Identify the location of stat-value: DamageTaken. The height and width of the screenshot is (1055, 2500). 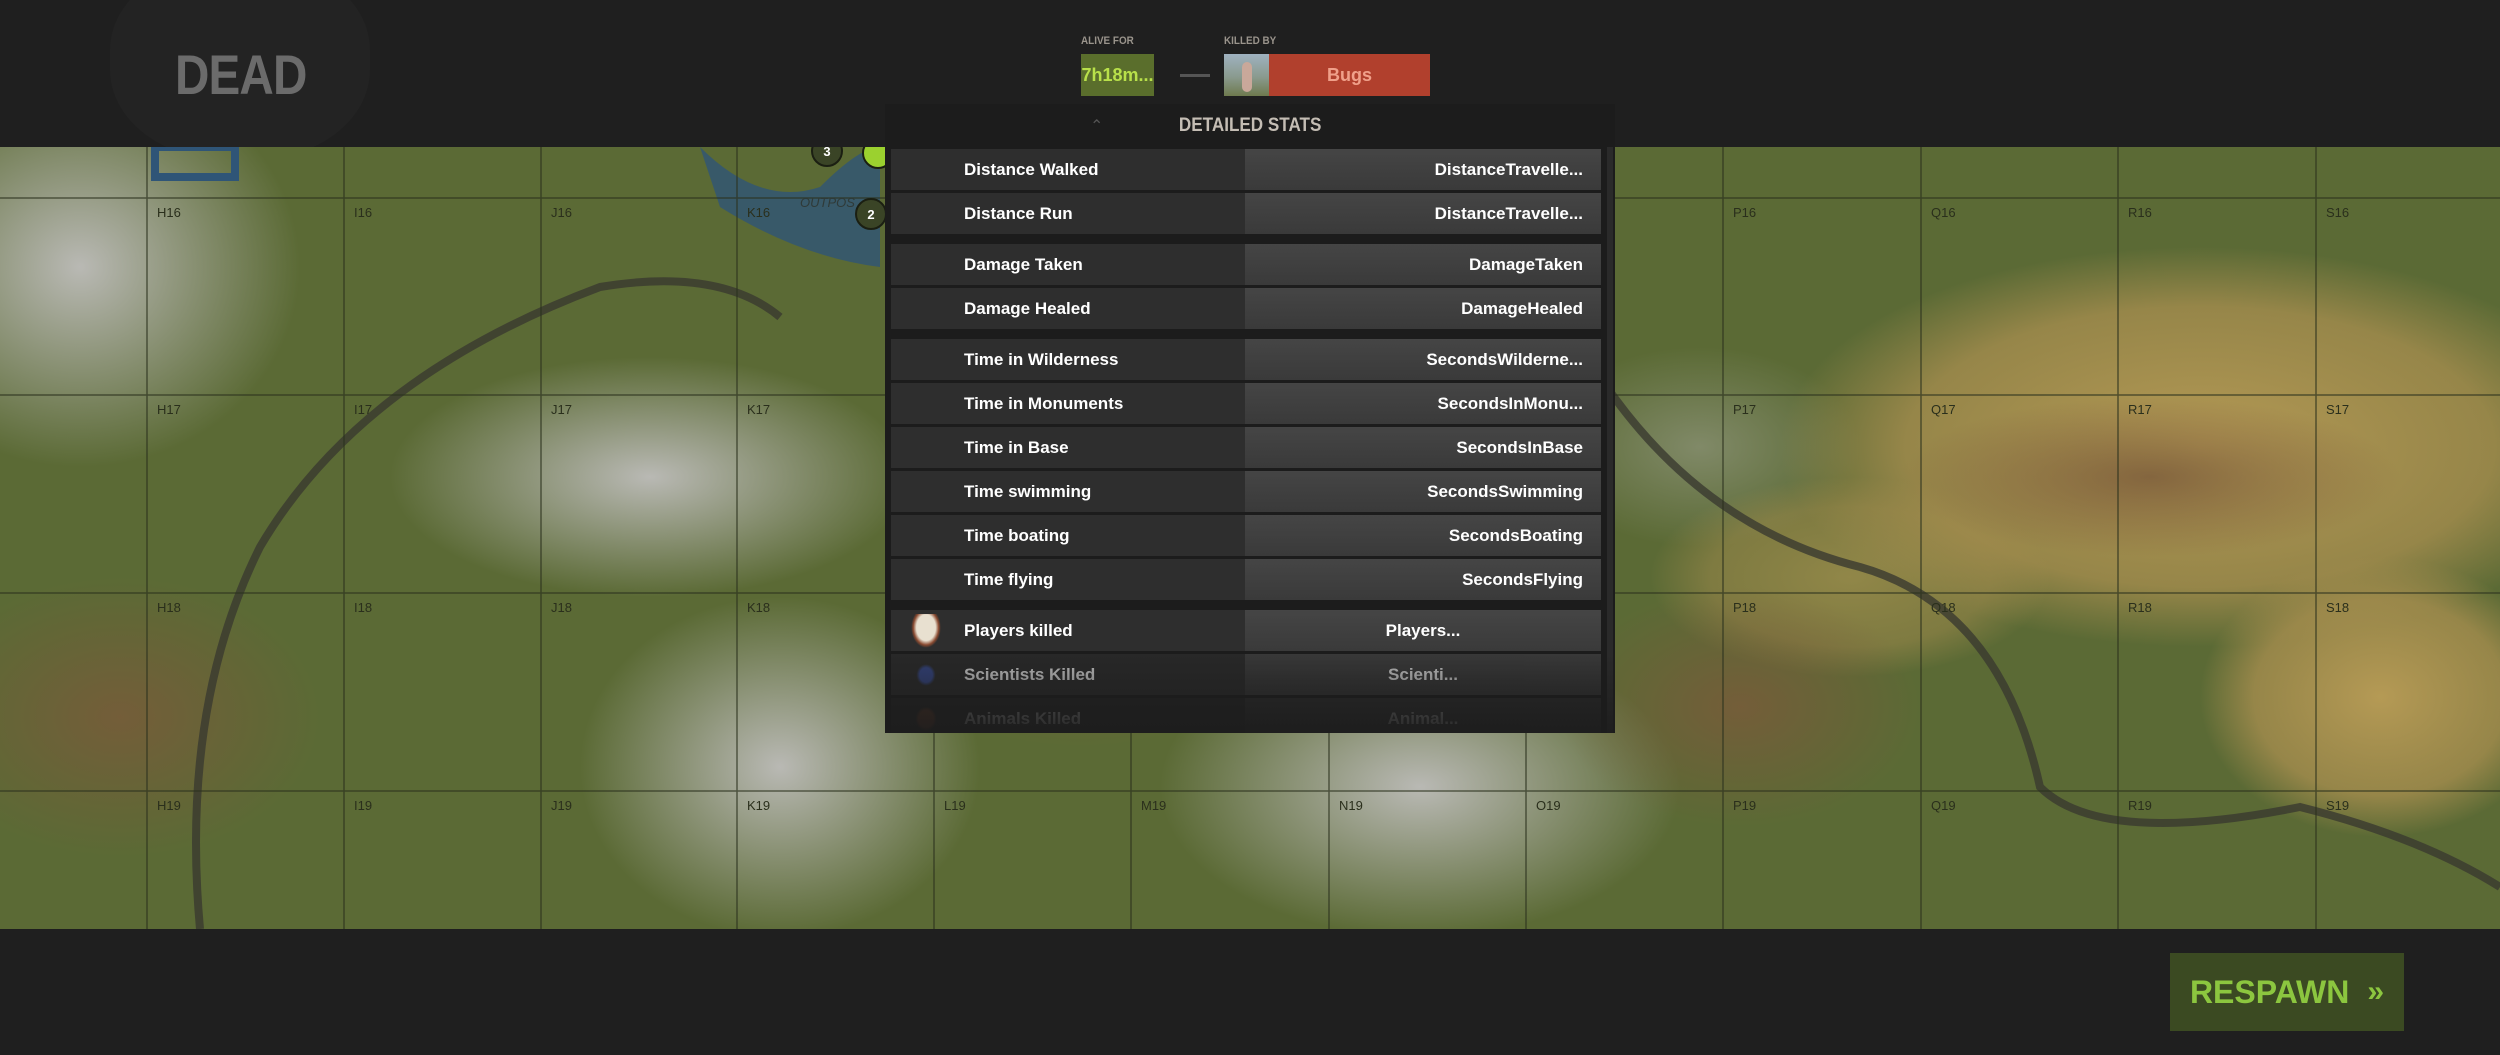
(1423, 264).